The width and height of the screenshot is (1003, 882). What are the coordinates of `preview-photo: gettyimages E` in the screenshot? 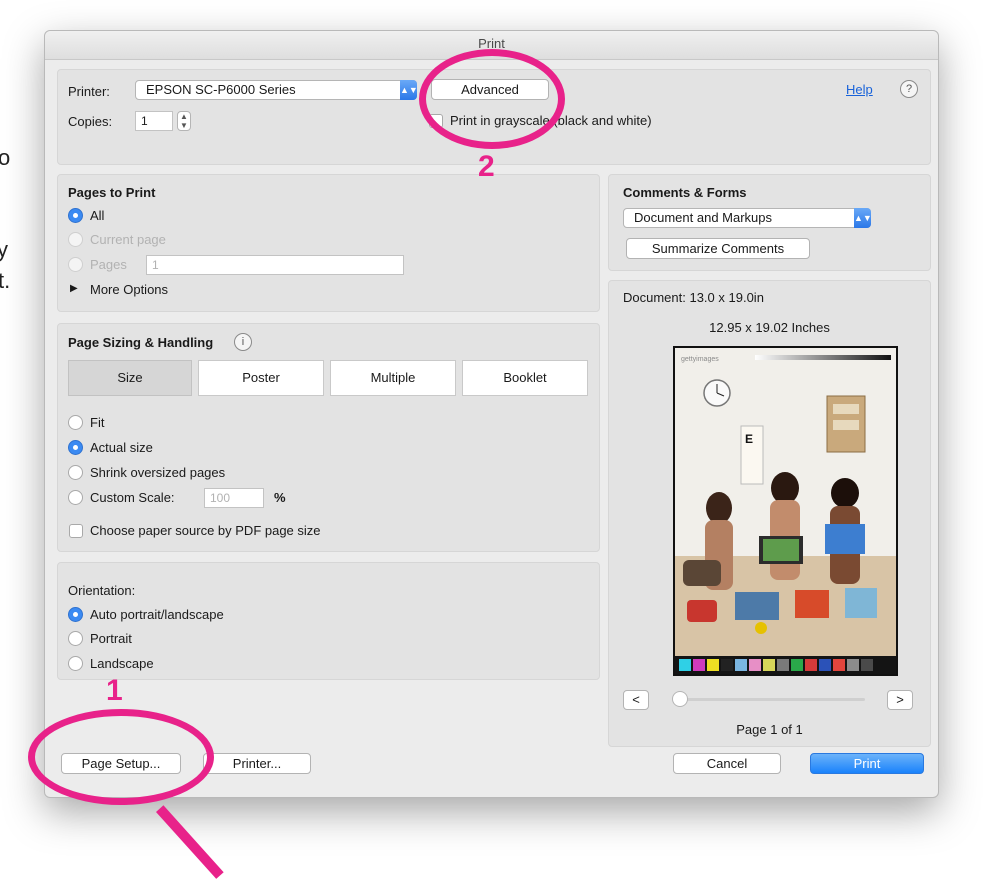 It's located at (785, 511).